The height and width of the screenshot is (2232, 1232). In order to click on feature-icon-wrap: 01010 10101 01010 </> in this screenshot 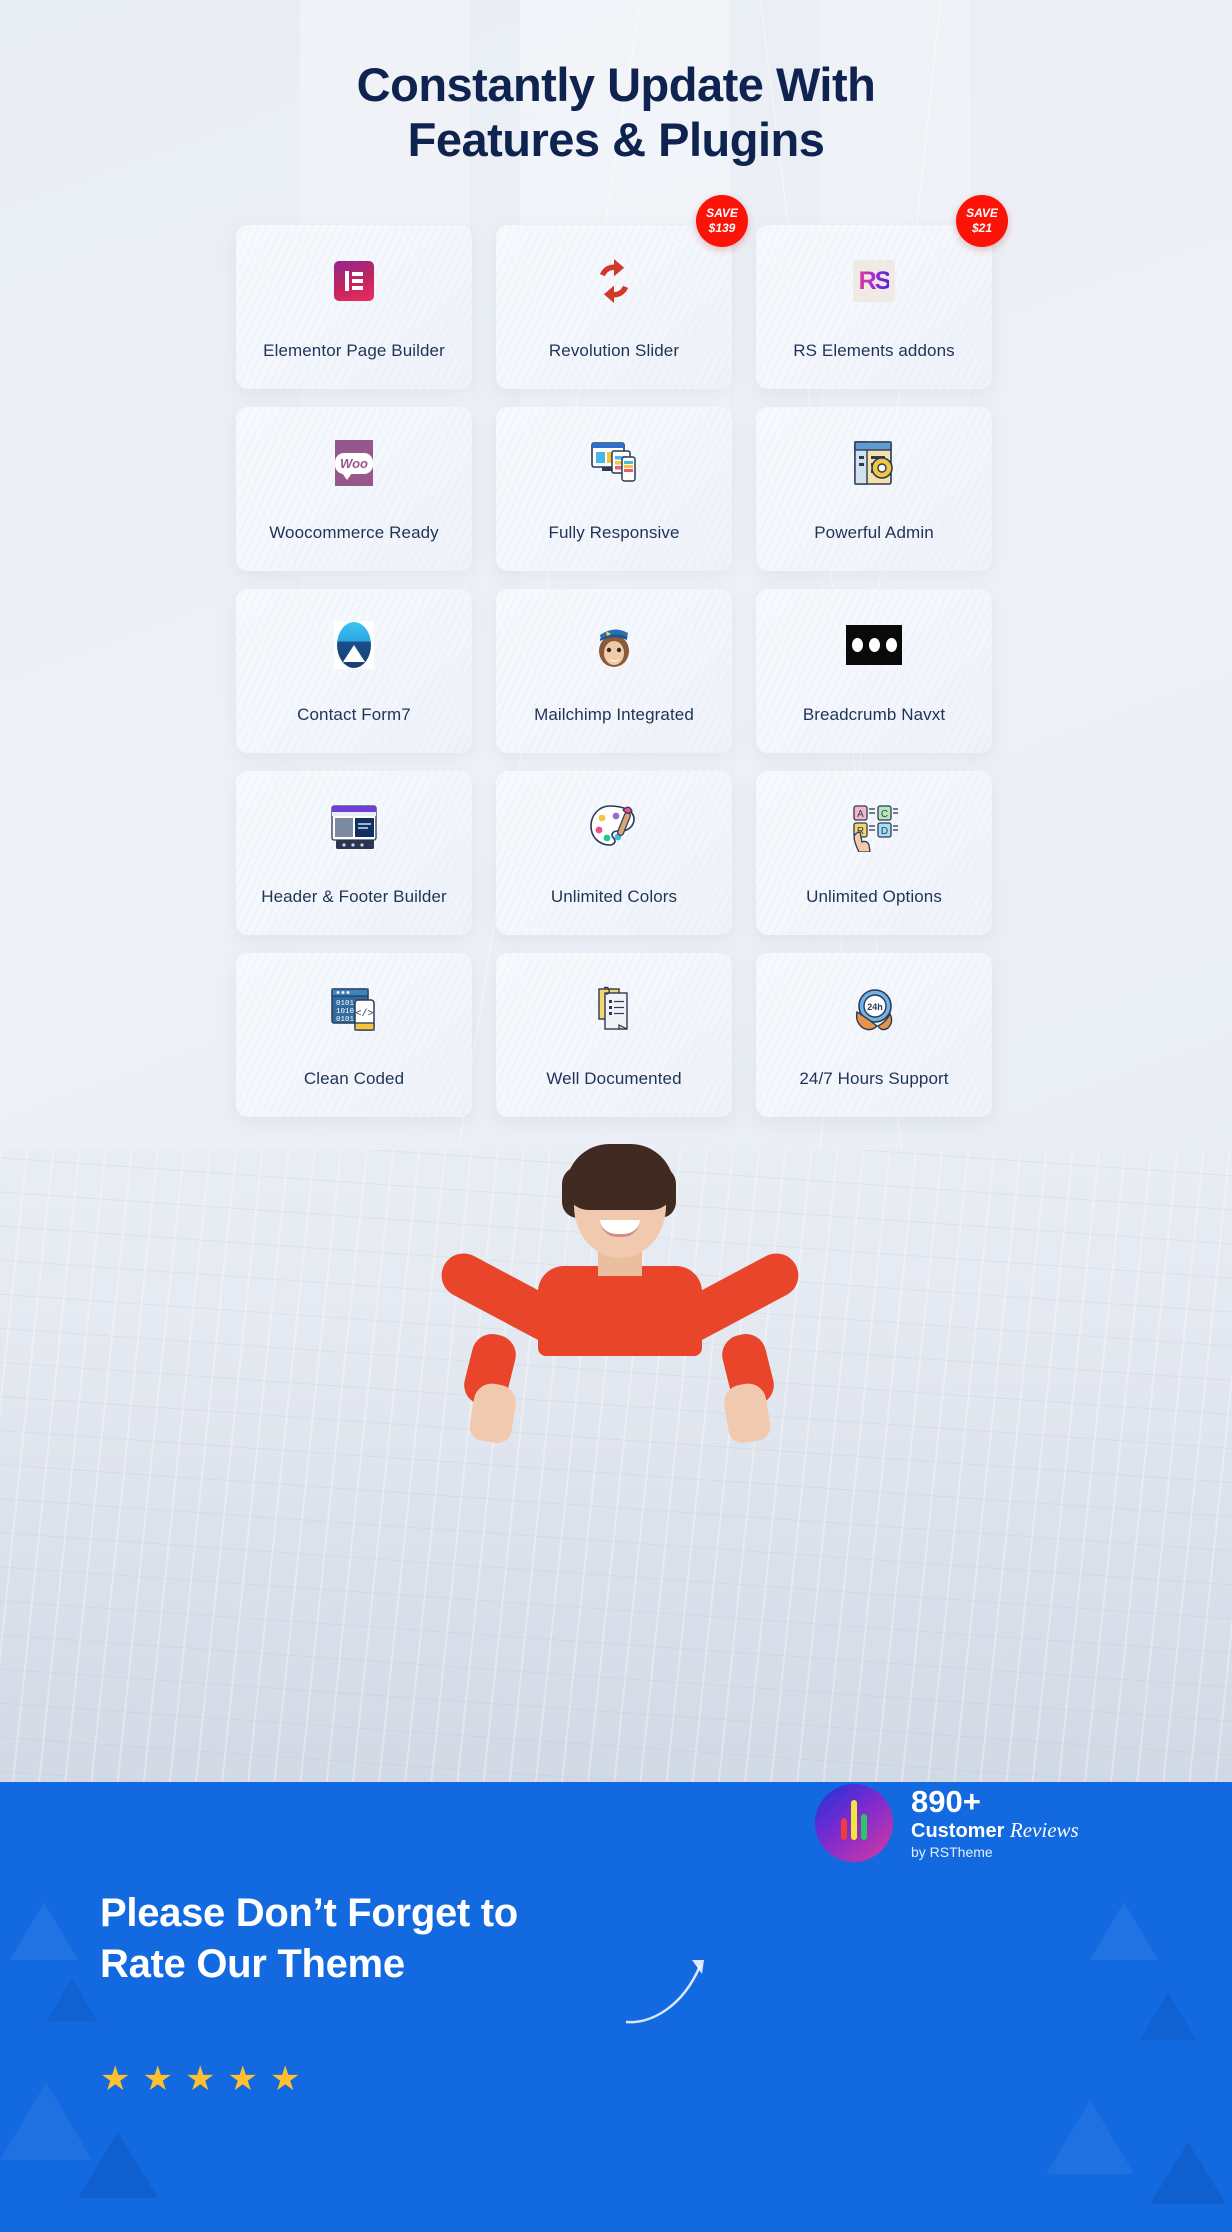, I will do `click(354, 1009)`.